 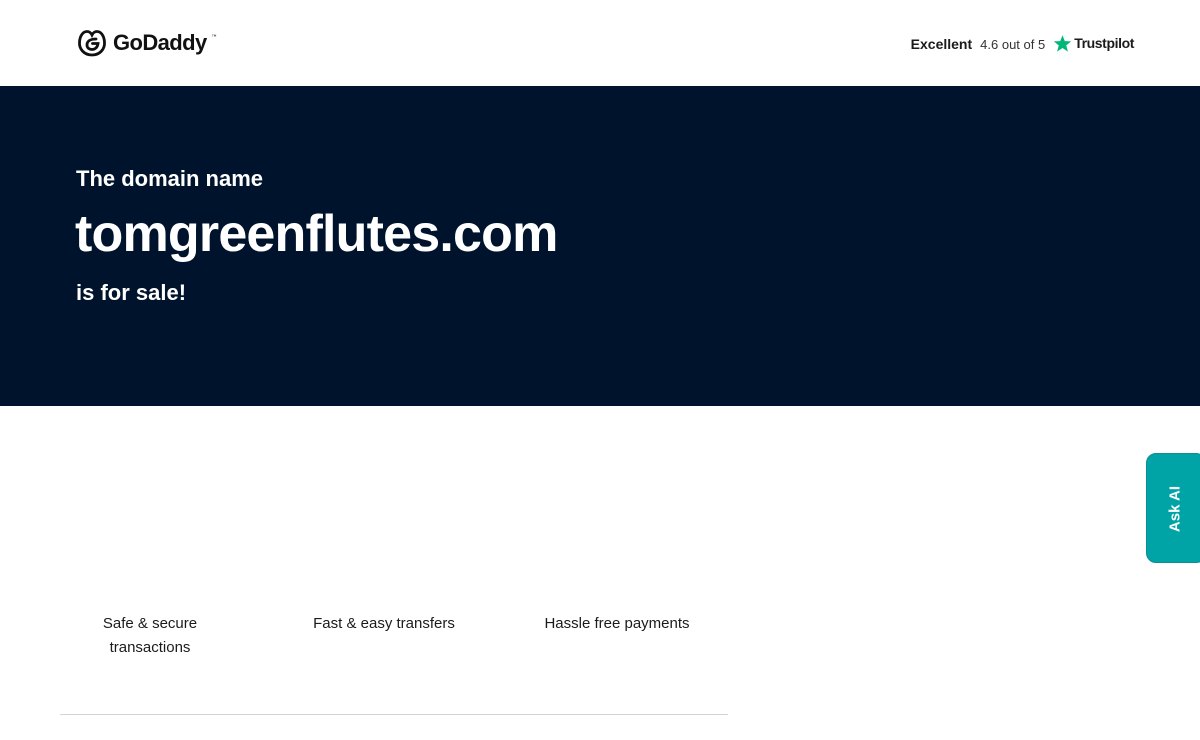 I want to click on section-divider, so click(x=394, y=714).